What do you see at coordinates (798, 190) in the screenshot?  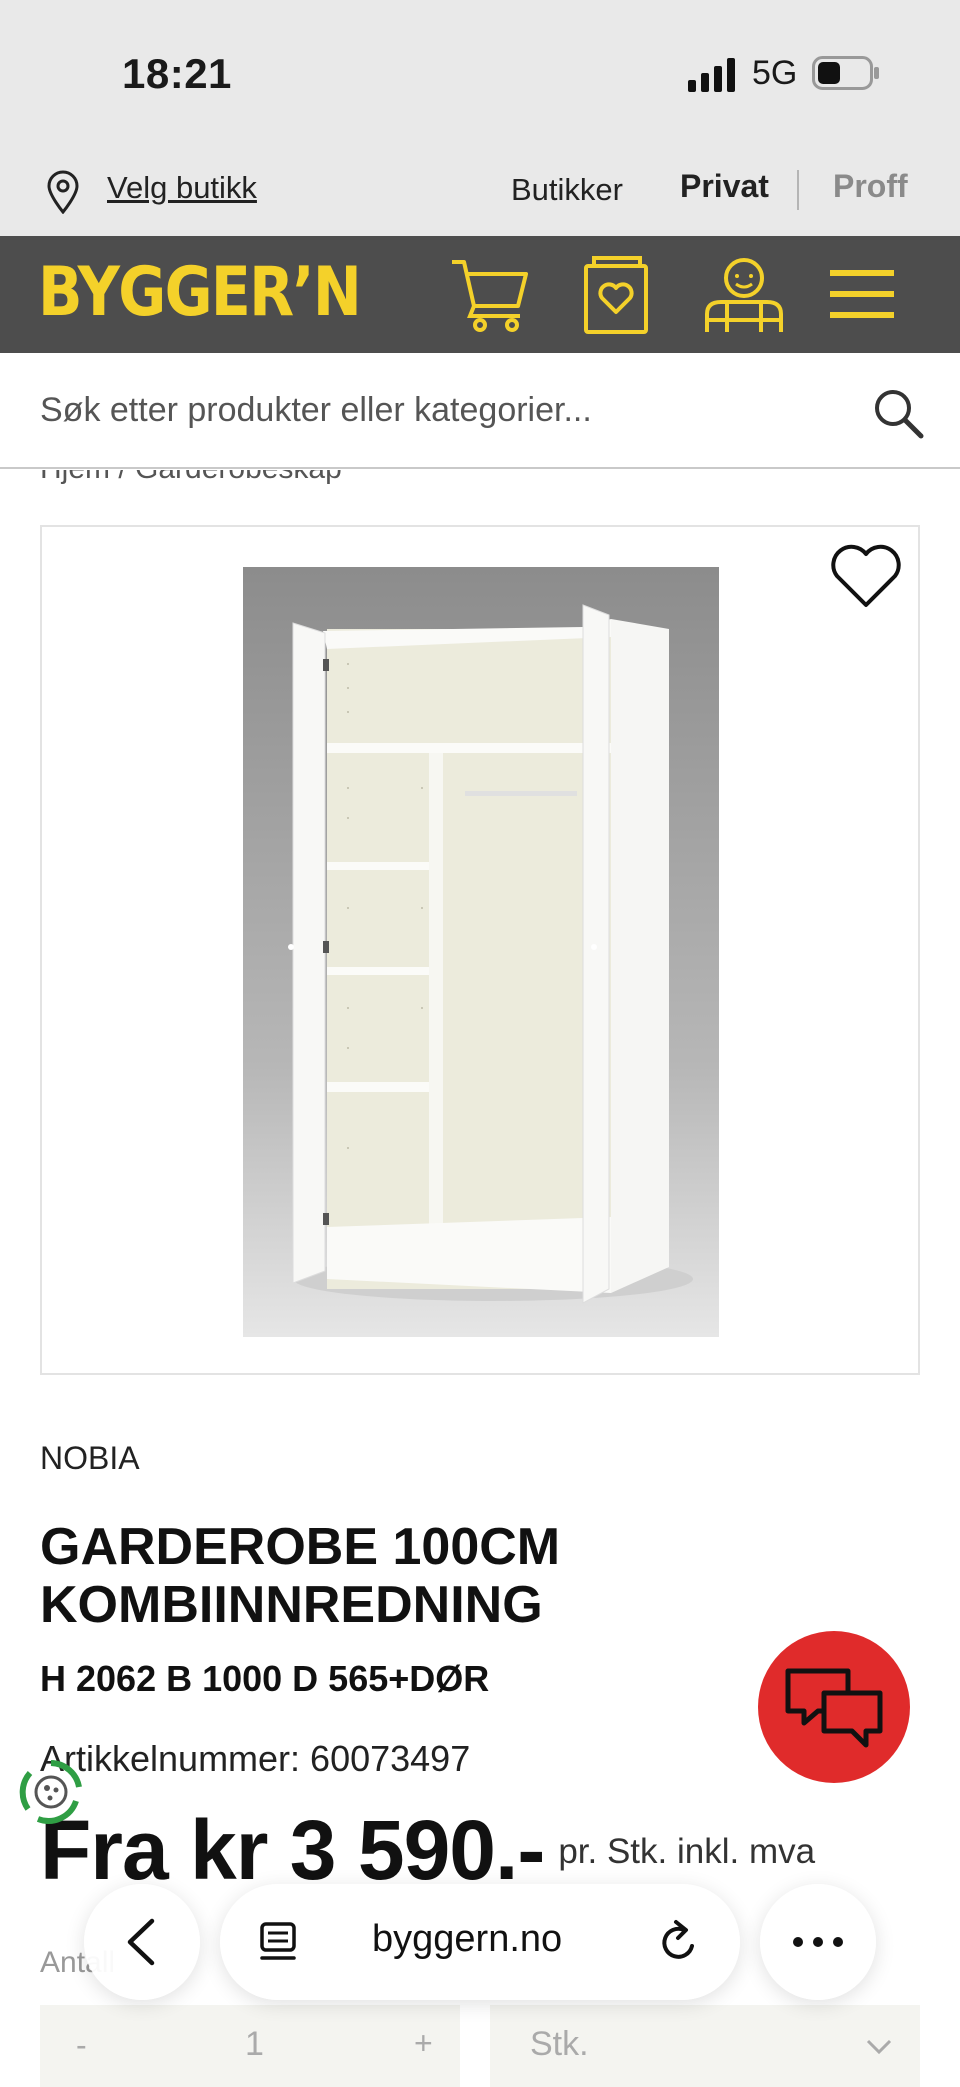 I see `divider` at bounding box center [798, 190].